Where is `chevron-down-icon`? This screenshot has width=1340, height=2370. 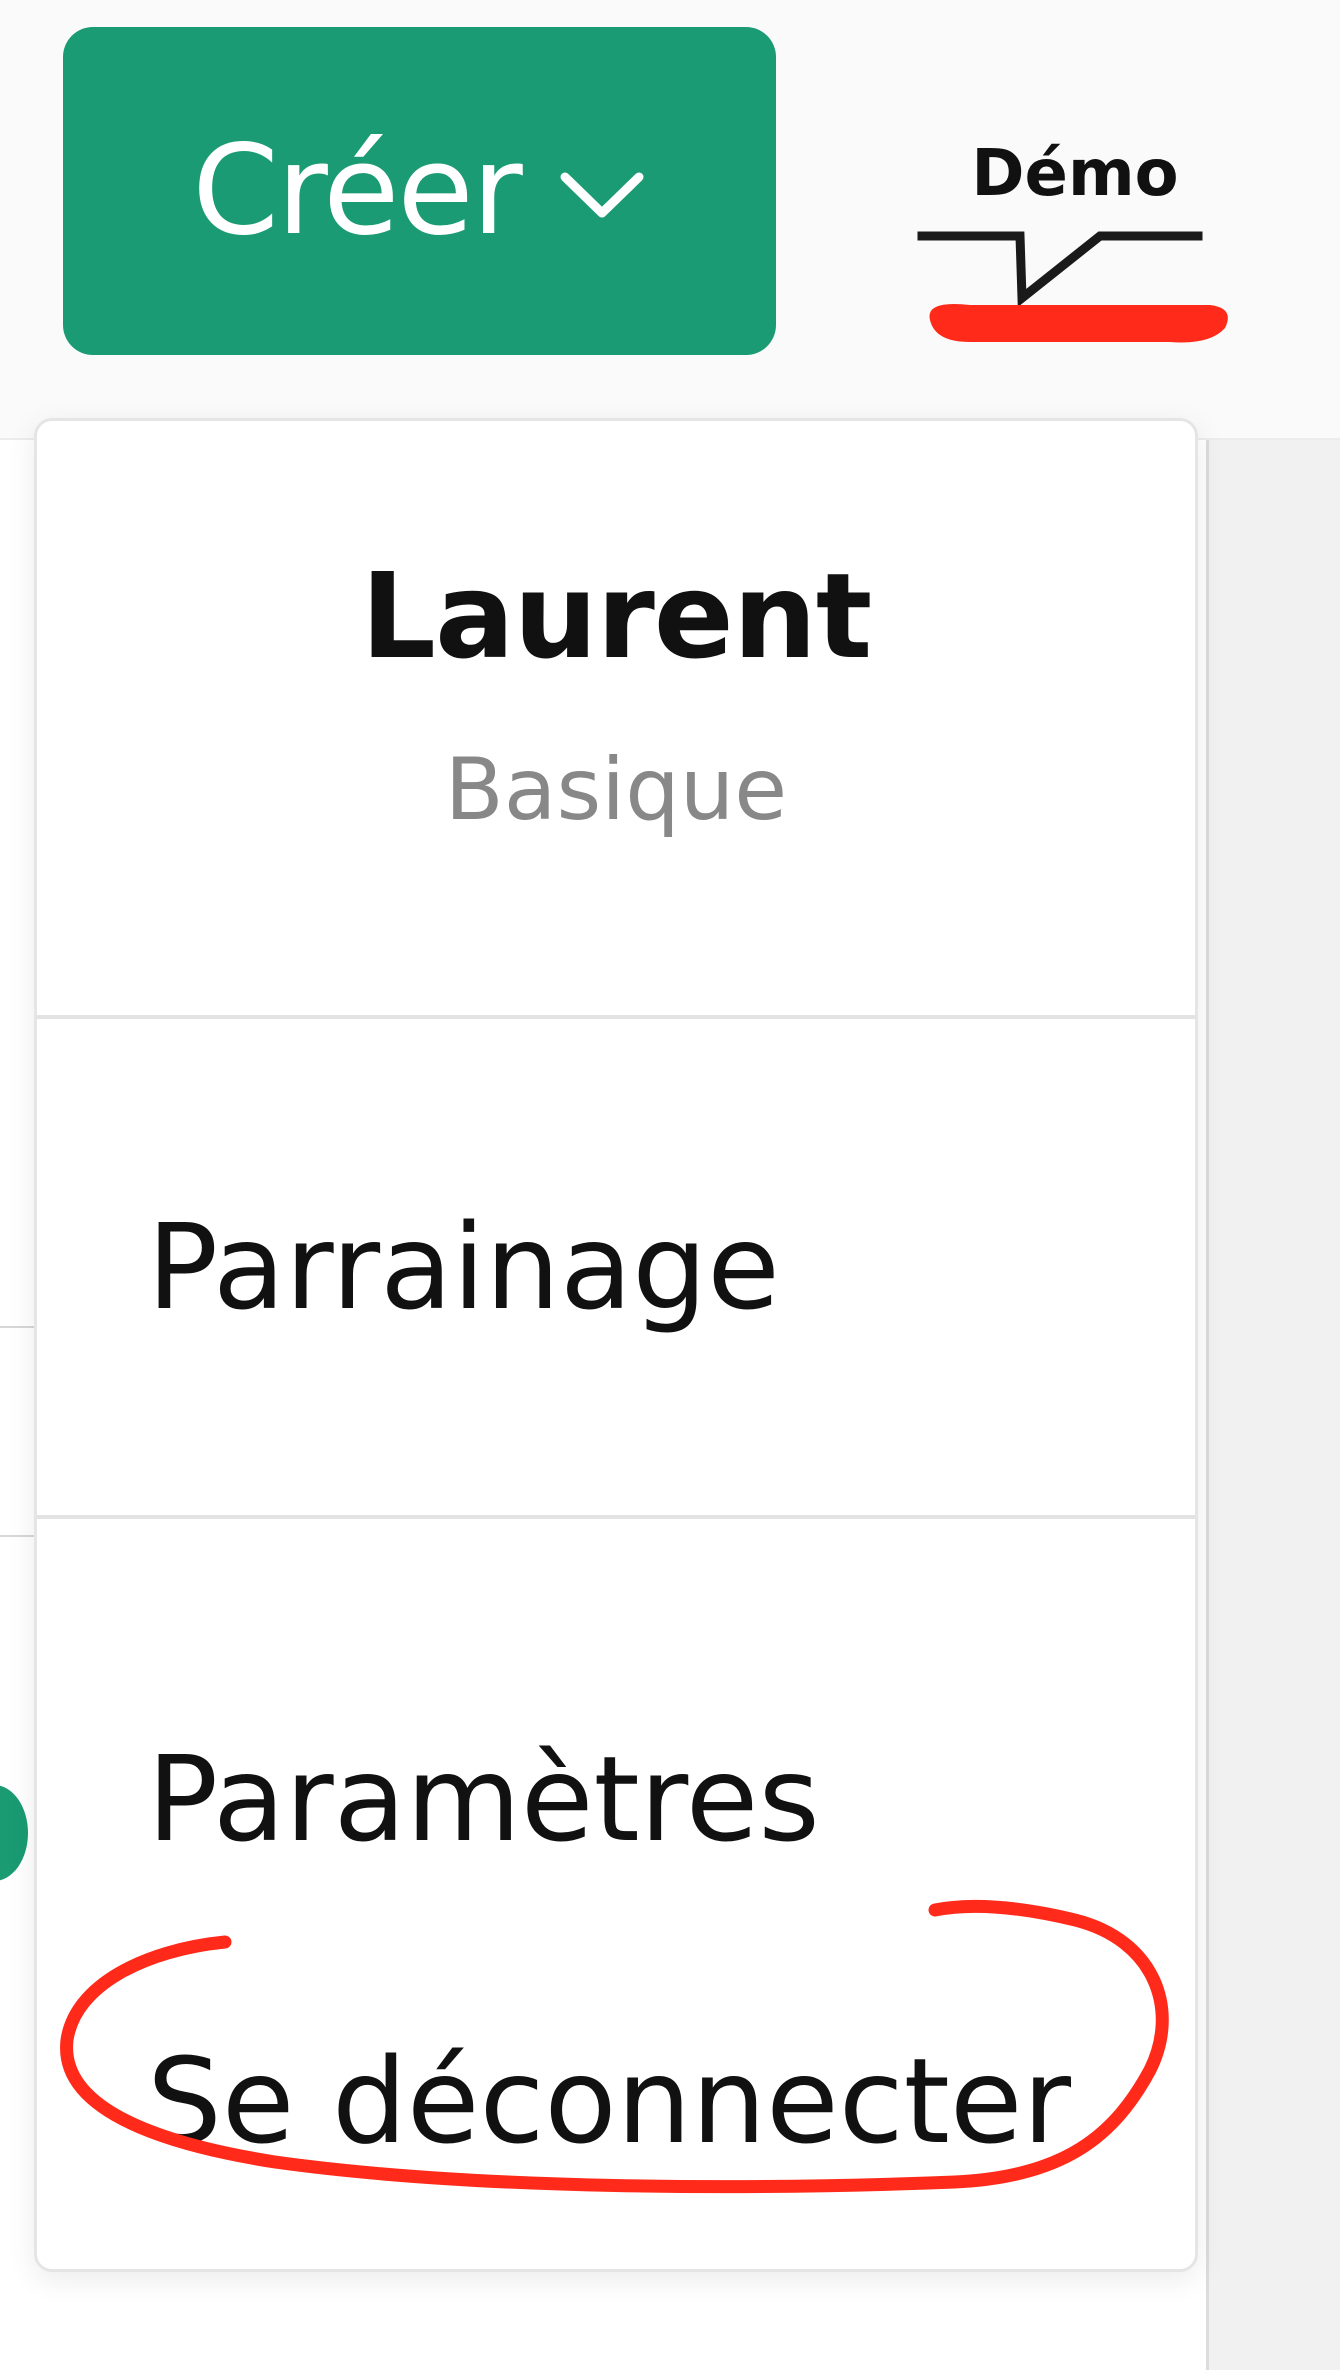 chevron-down-icon is located at coordinates (602, 195).